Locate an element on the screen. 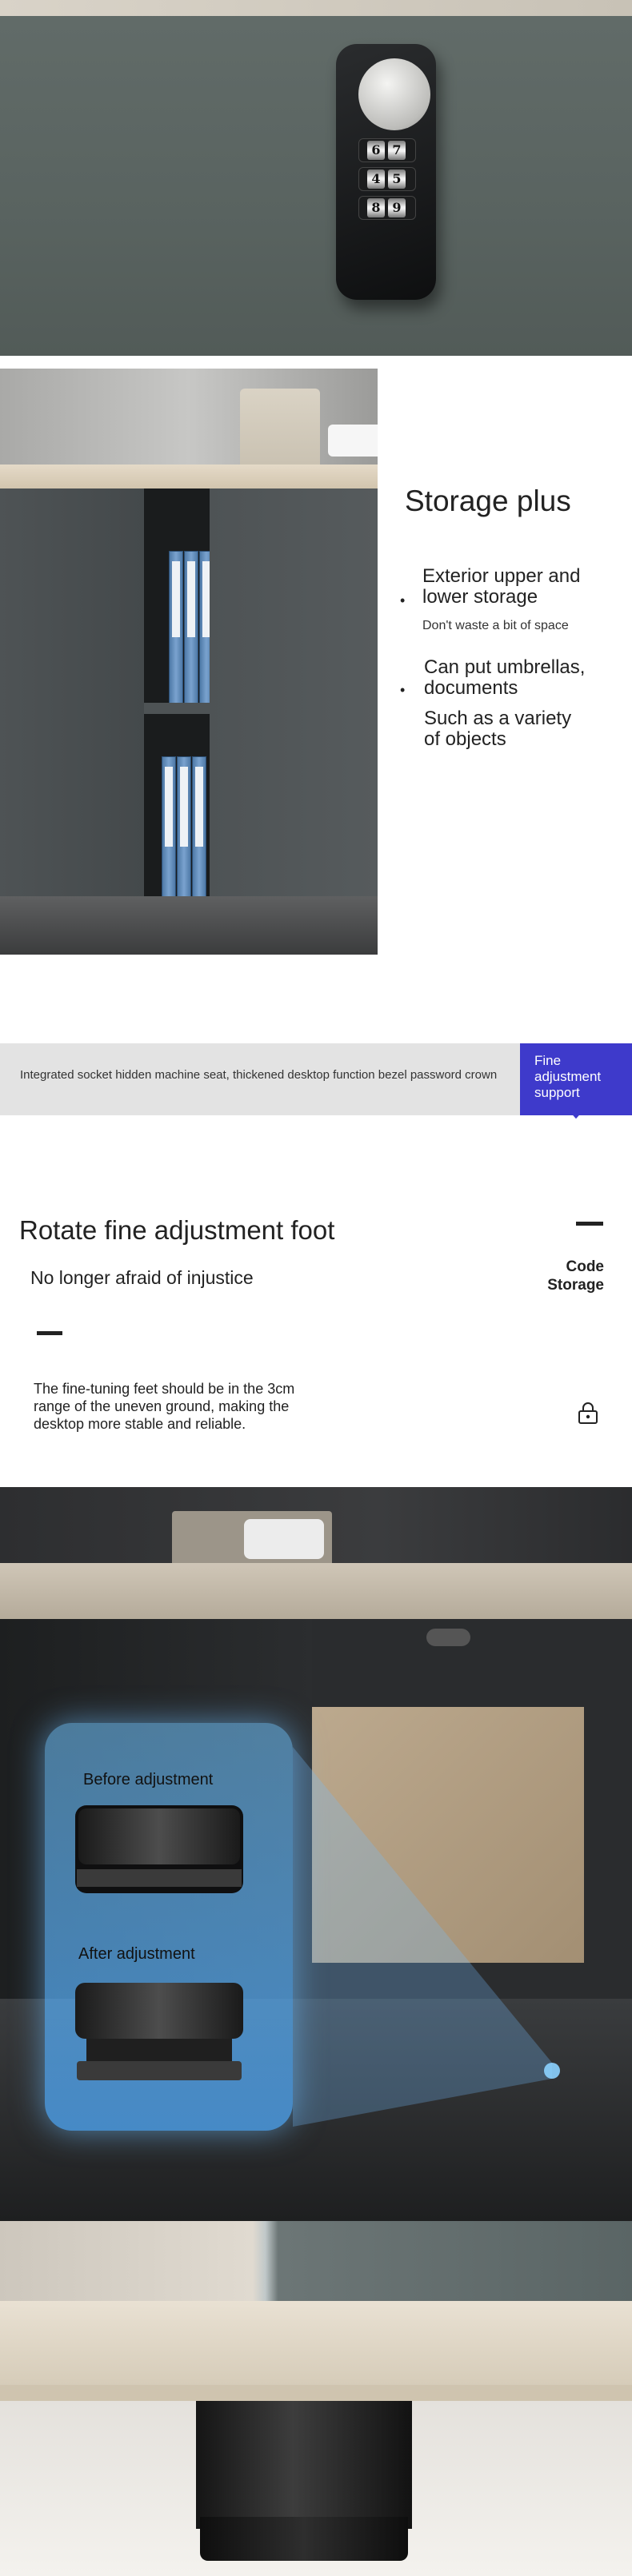 The image size is (632, 2576). storage-item2-line2: documents is located at coordinates (471, 688).